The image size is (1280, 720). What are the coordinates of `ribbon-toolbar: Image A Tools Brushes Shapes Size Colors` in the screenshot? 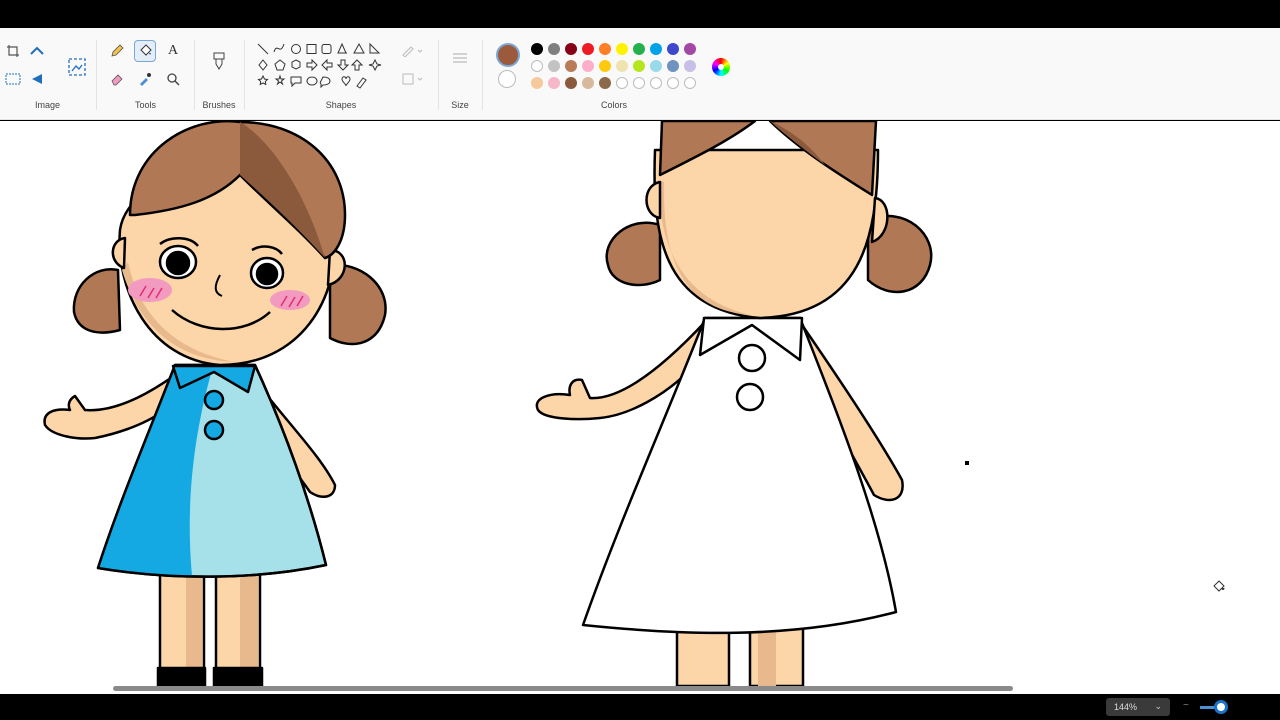 It's located at (640, 74).